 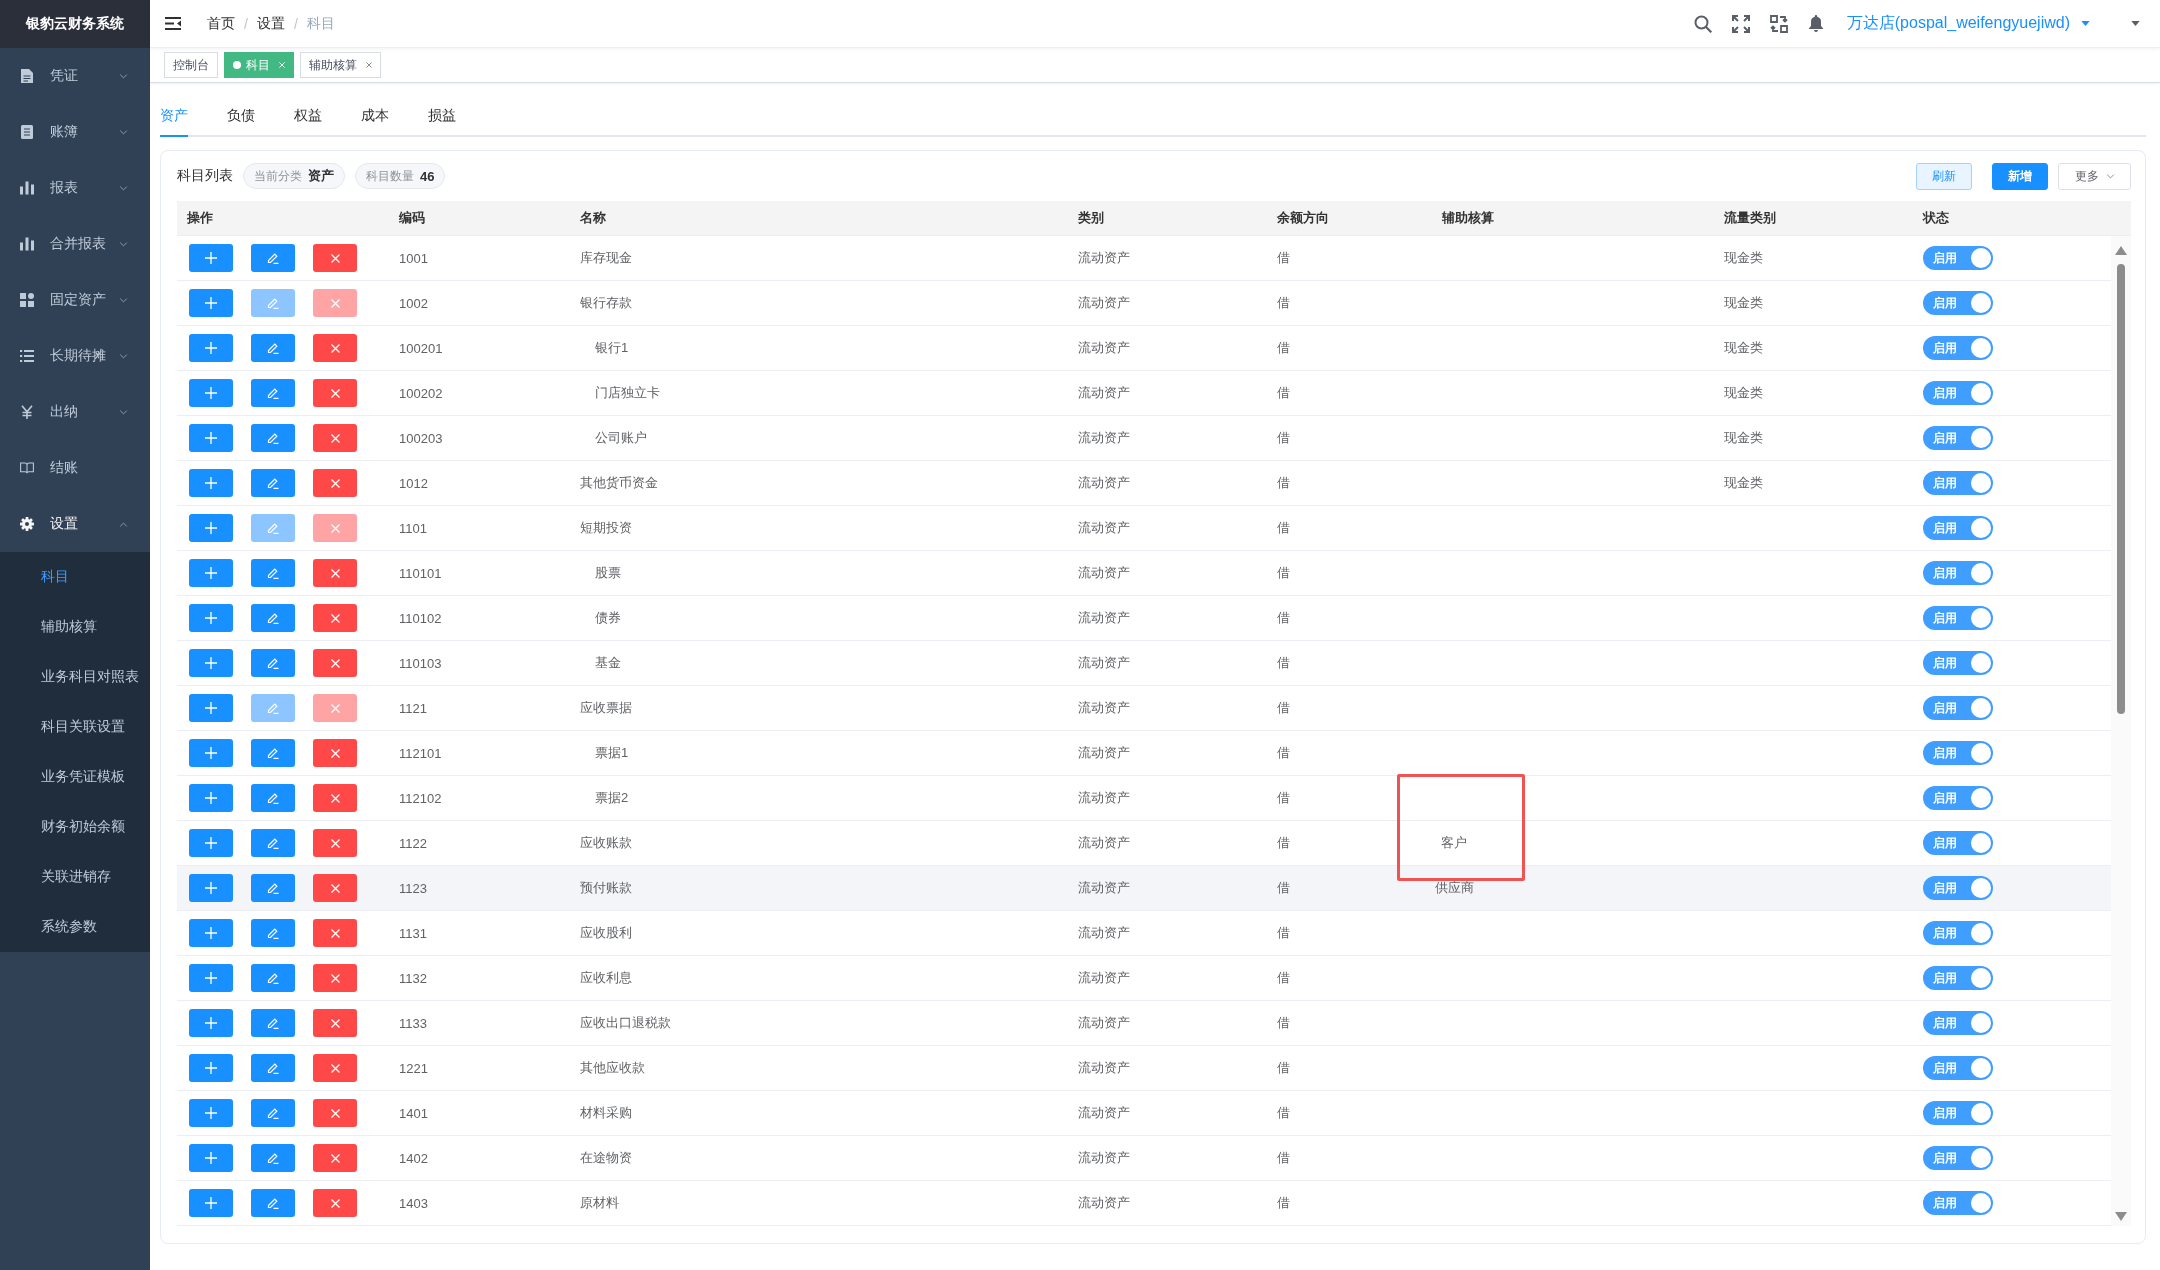 What do you see at coordinates (75, 468) in the screenshot?
I see `sidebar-item: 结账` at bounding box center [75, 468].